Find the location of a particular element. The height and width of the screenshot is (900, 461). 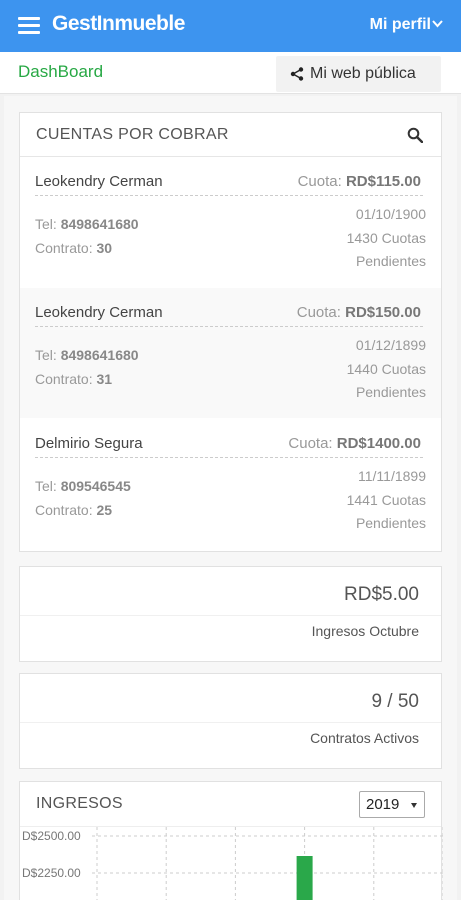

chevron-down-icon is located at coordinates (437, 23).